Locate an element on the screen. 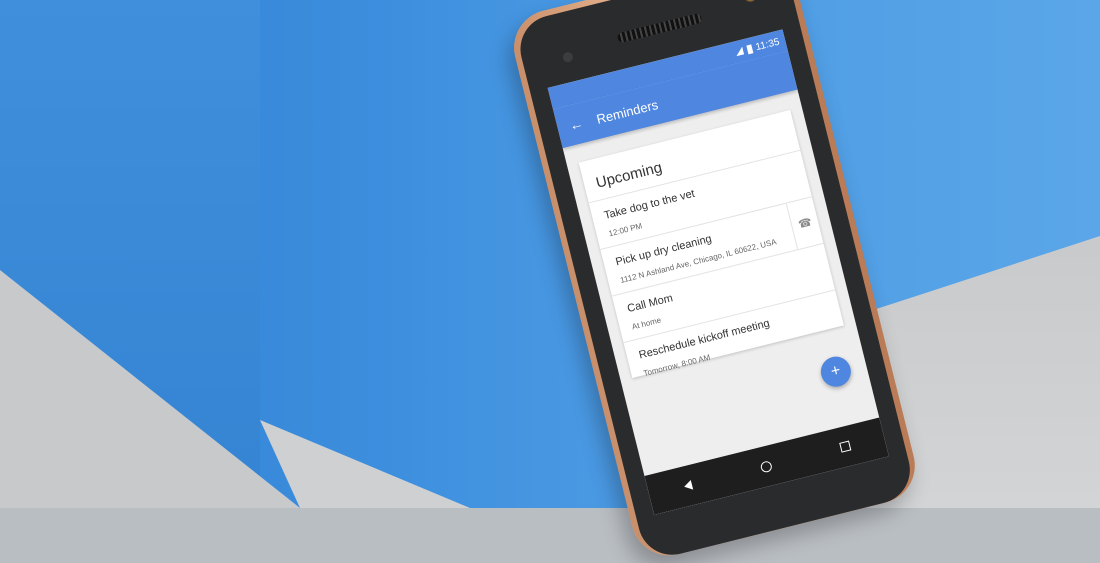 Image resolution: width=1100 pixels, height=563 pixels. plus-icon: + is located at coordinates (836, 371).